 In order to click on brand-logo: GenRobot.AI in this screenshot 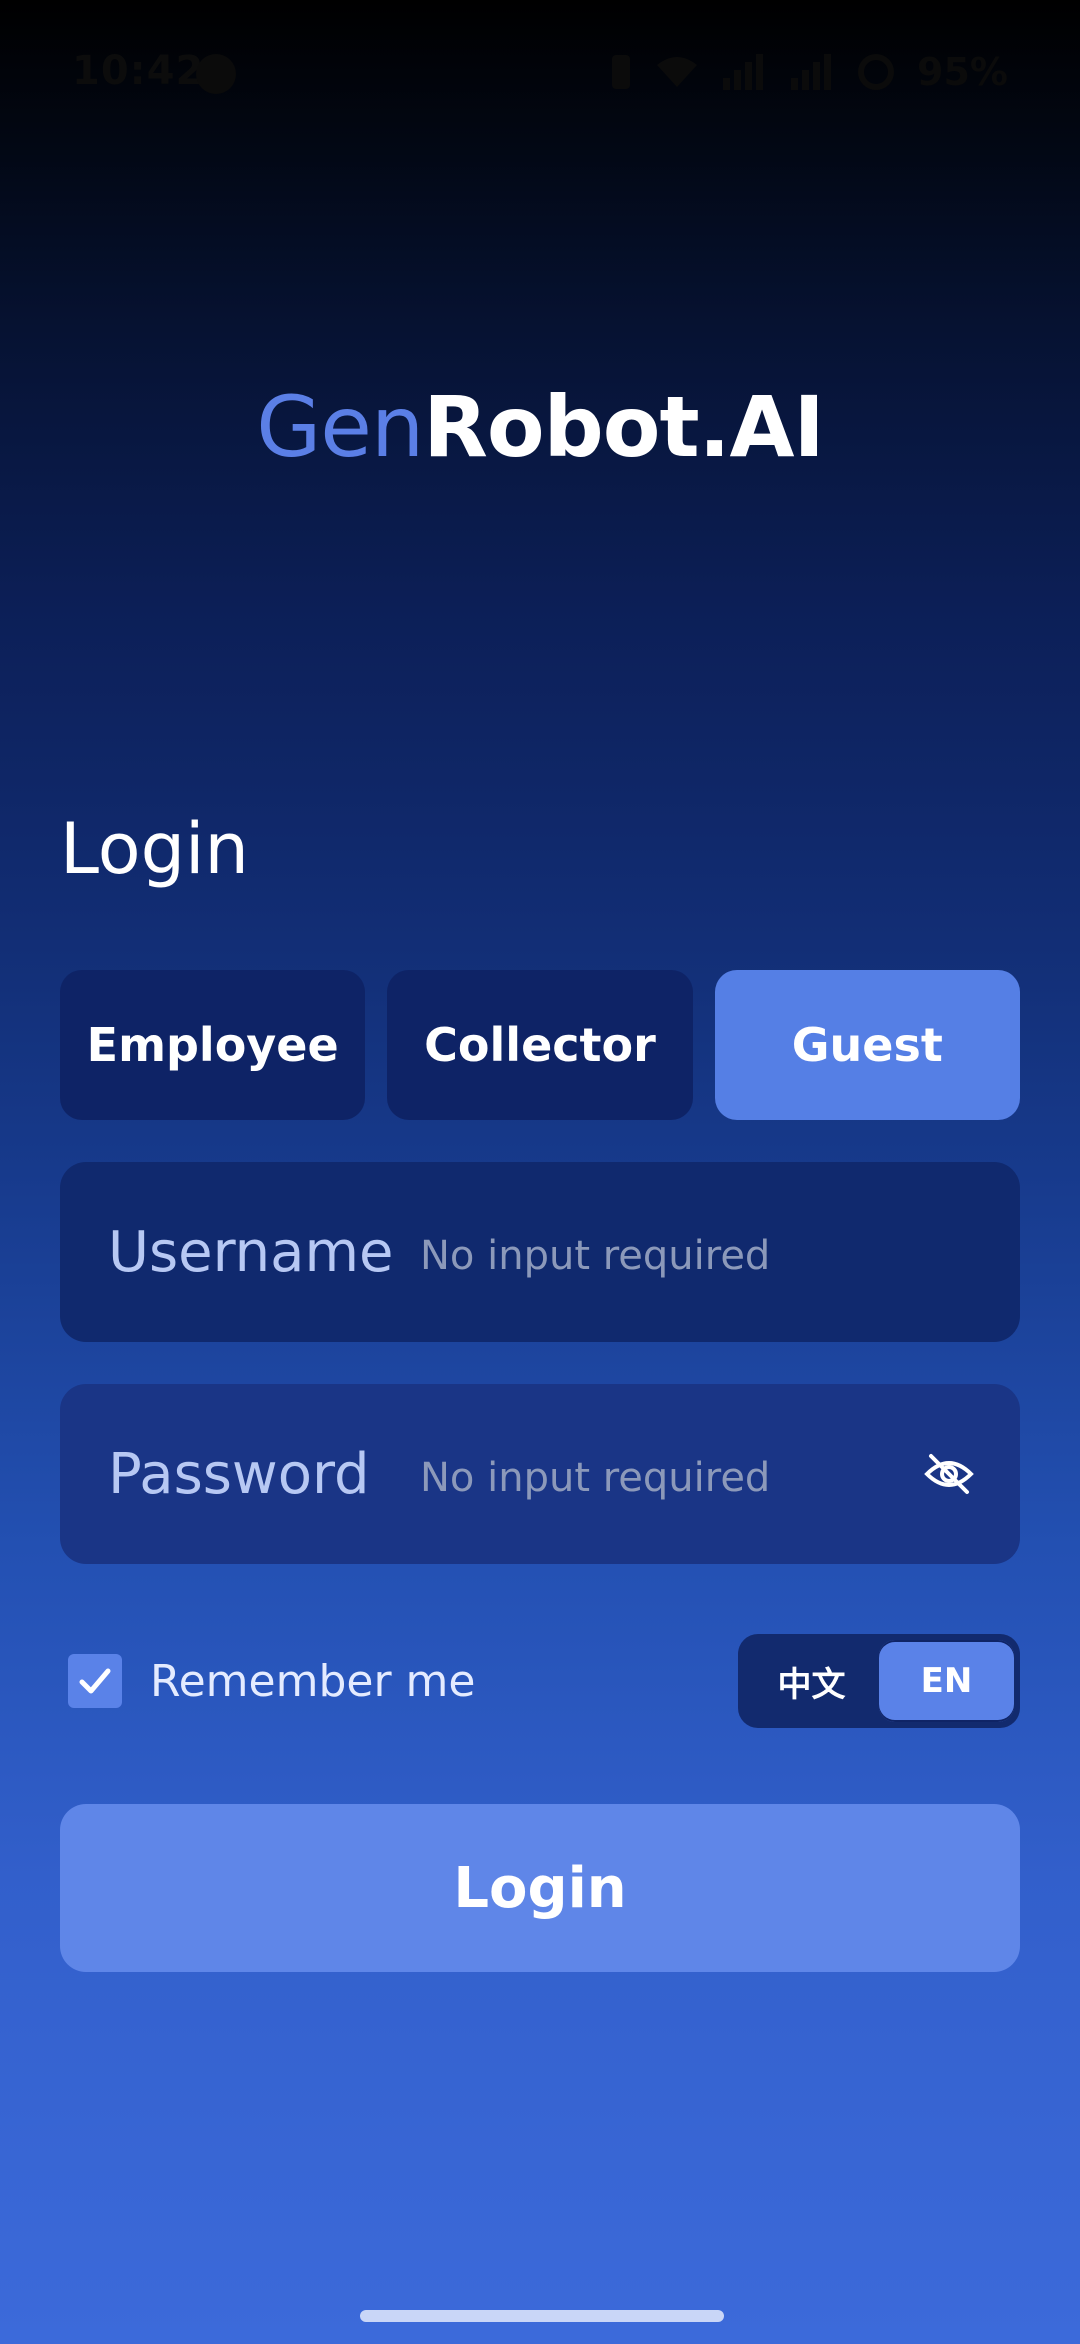, I will do `click(540, 427)`.